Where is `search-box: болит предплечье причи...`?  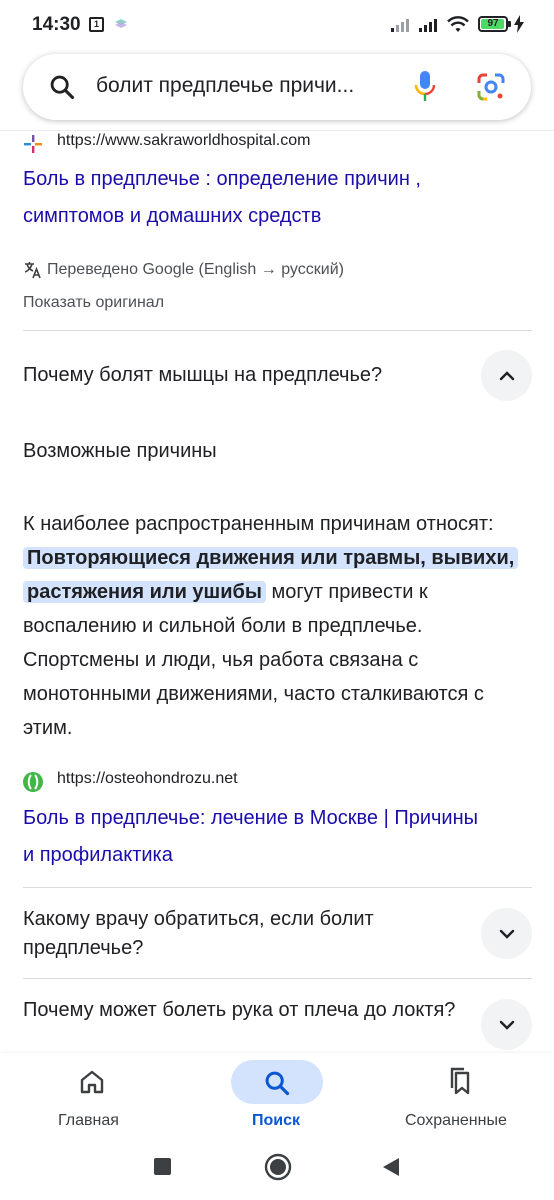
search-box: болит предплечье причи... is located at coordinates (277, 87).